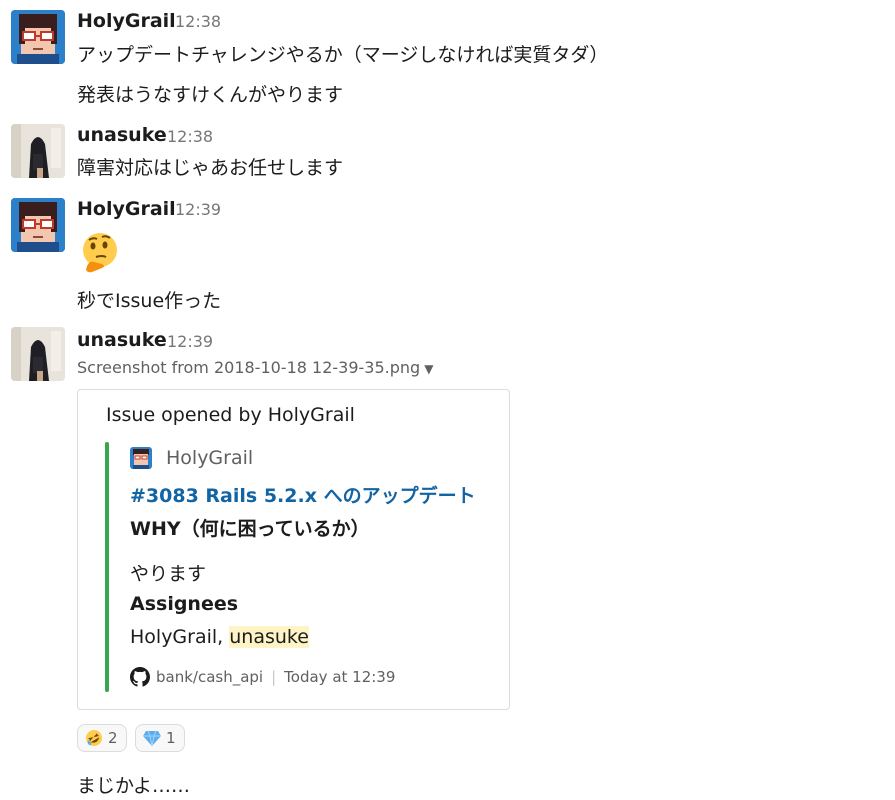 The image size is (895, 800). Describe the element at coordinates (248, 367) in the screenshot. I see `file-name: Screenshot from 2018-10-18 12-39-35.png` at that location.